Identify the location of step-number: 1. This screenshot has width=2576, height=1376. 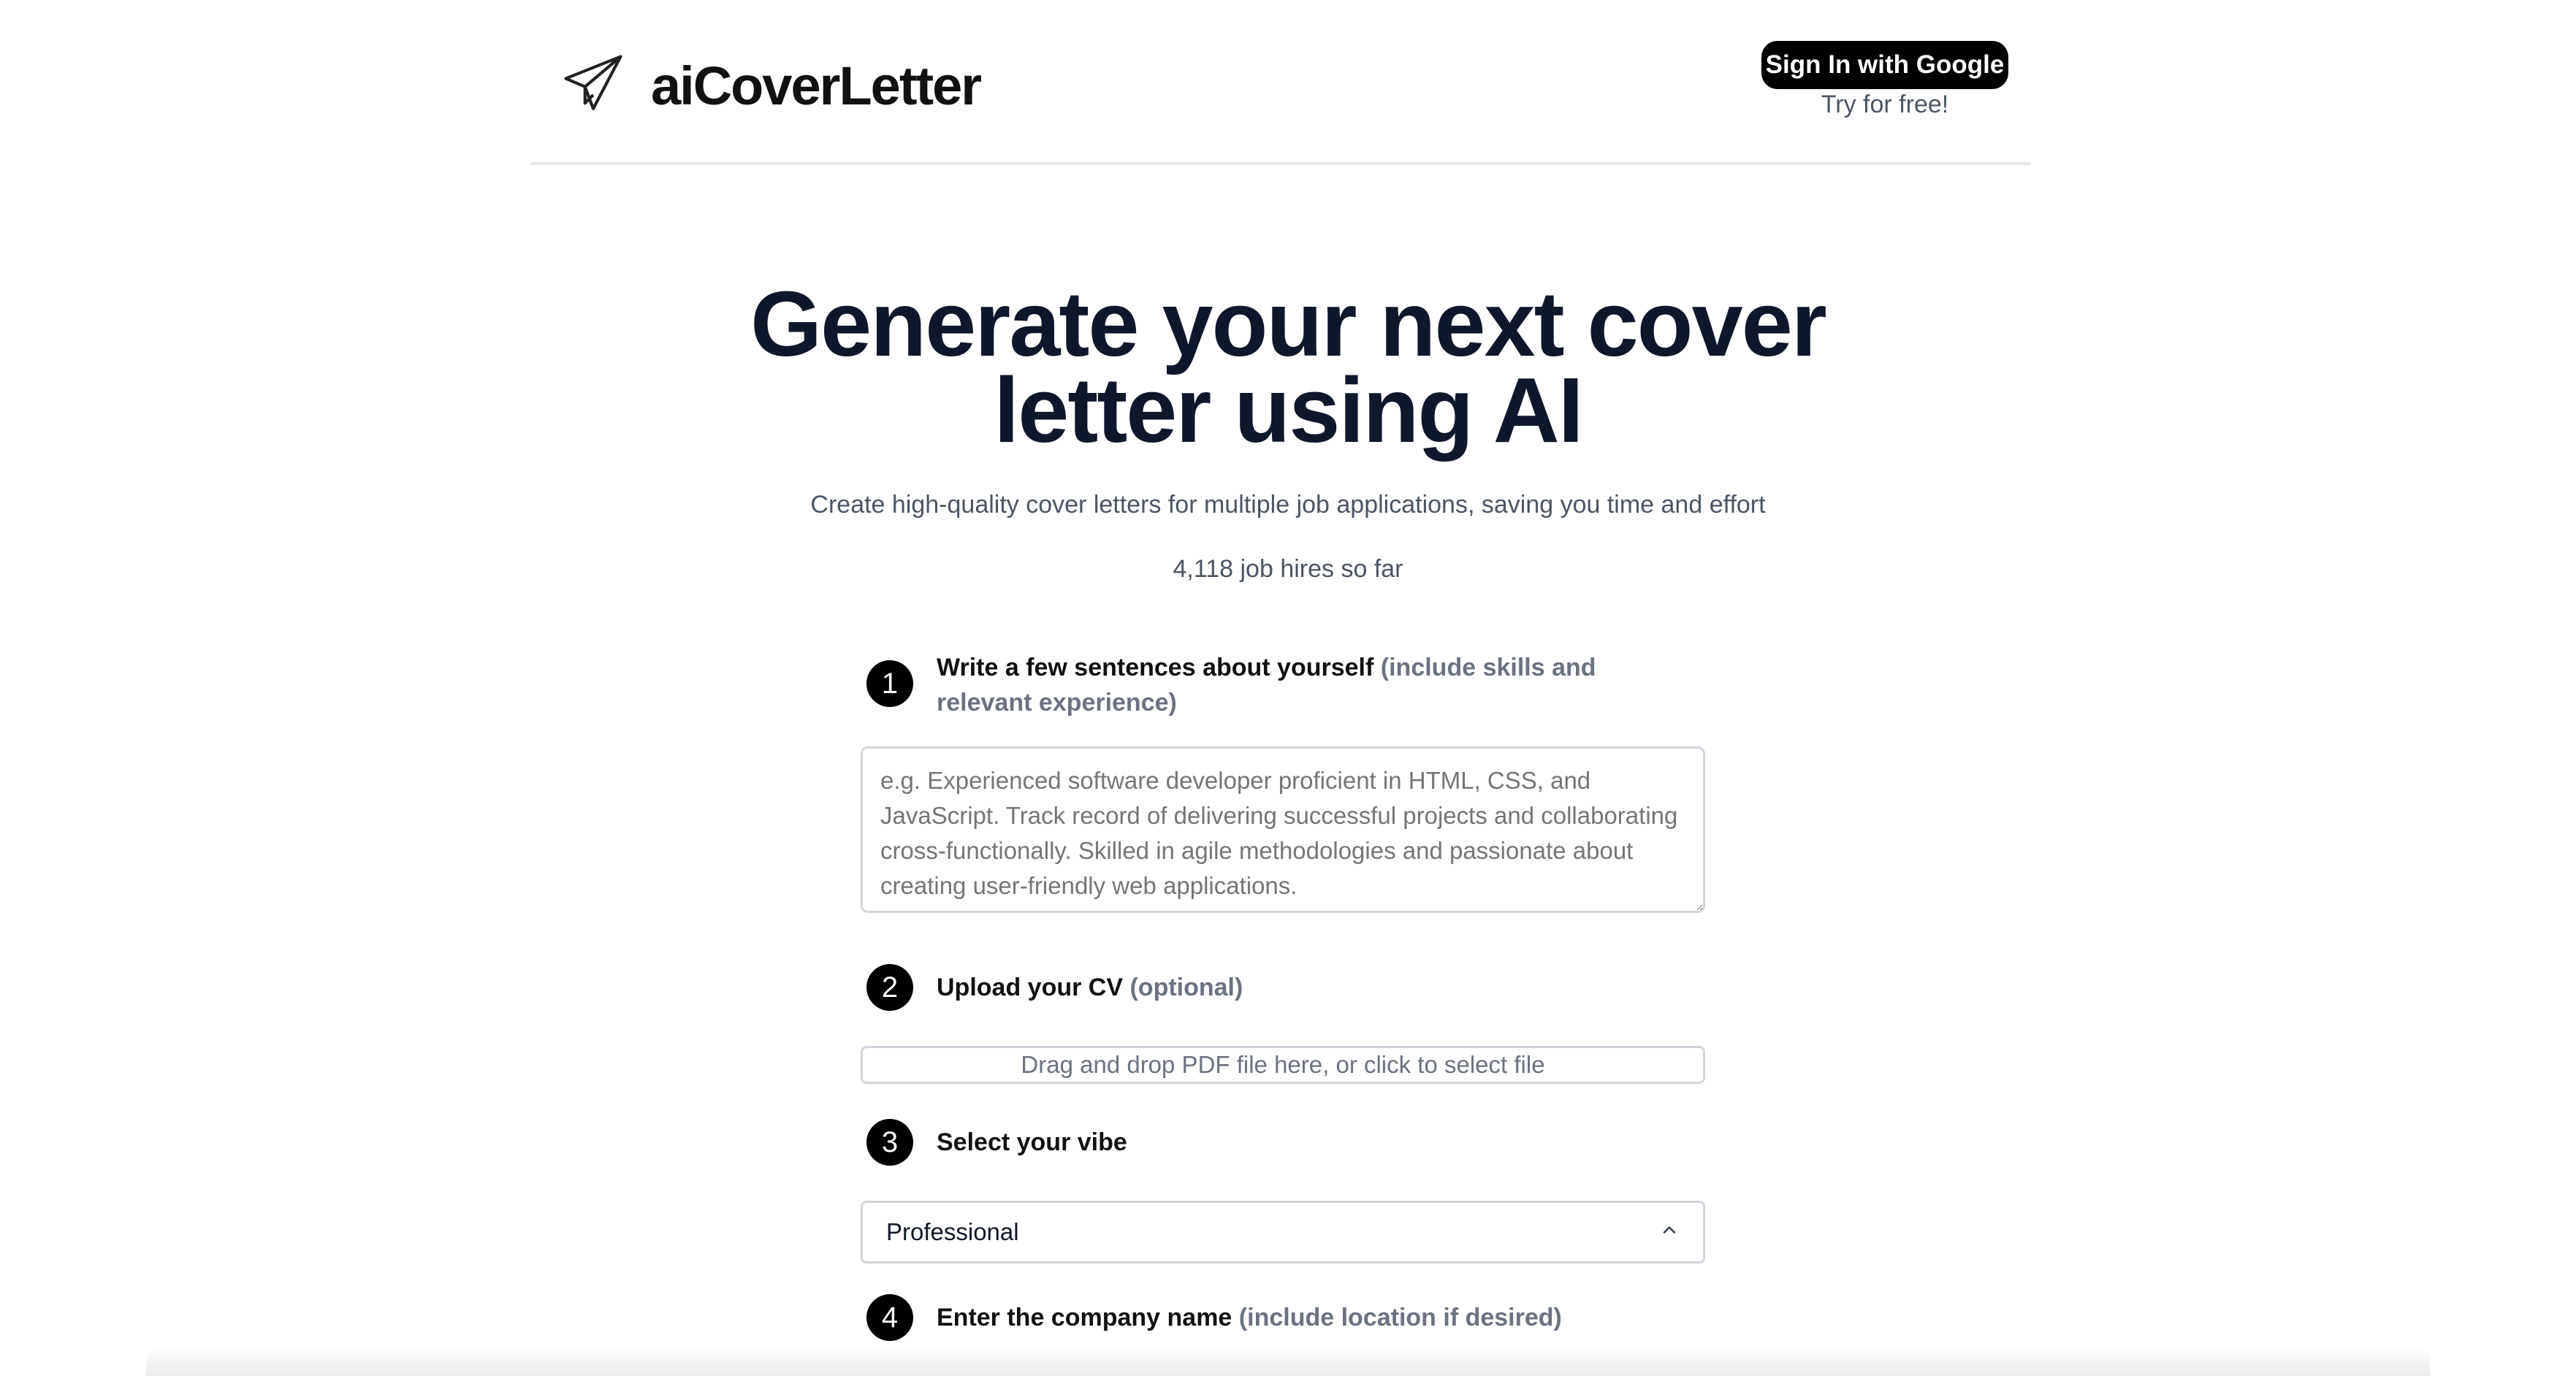
(890, 683).